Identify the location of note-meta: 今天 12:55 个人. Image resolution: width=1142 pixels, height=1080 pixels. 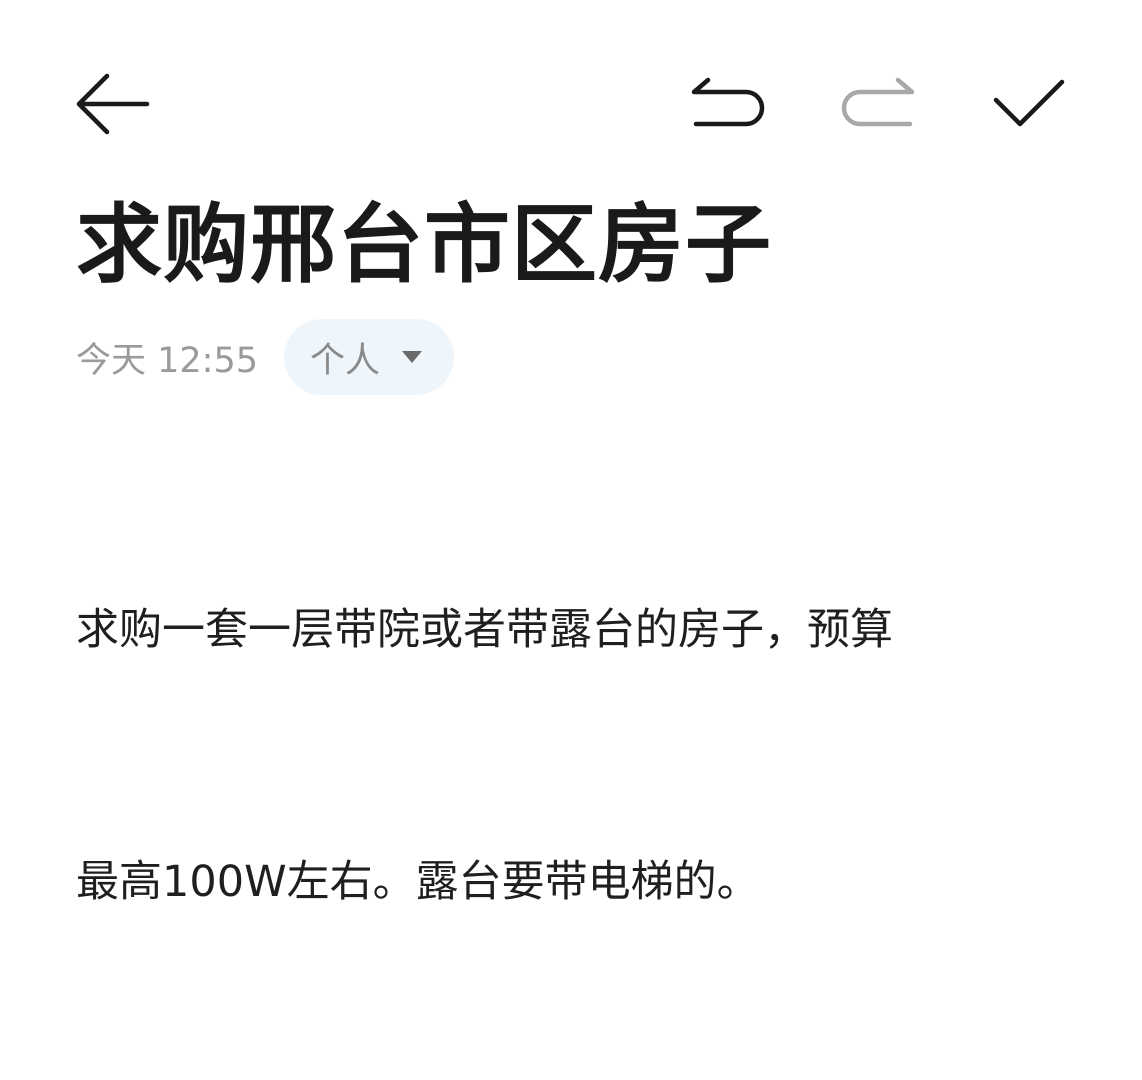
(265, 357).